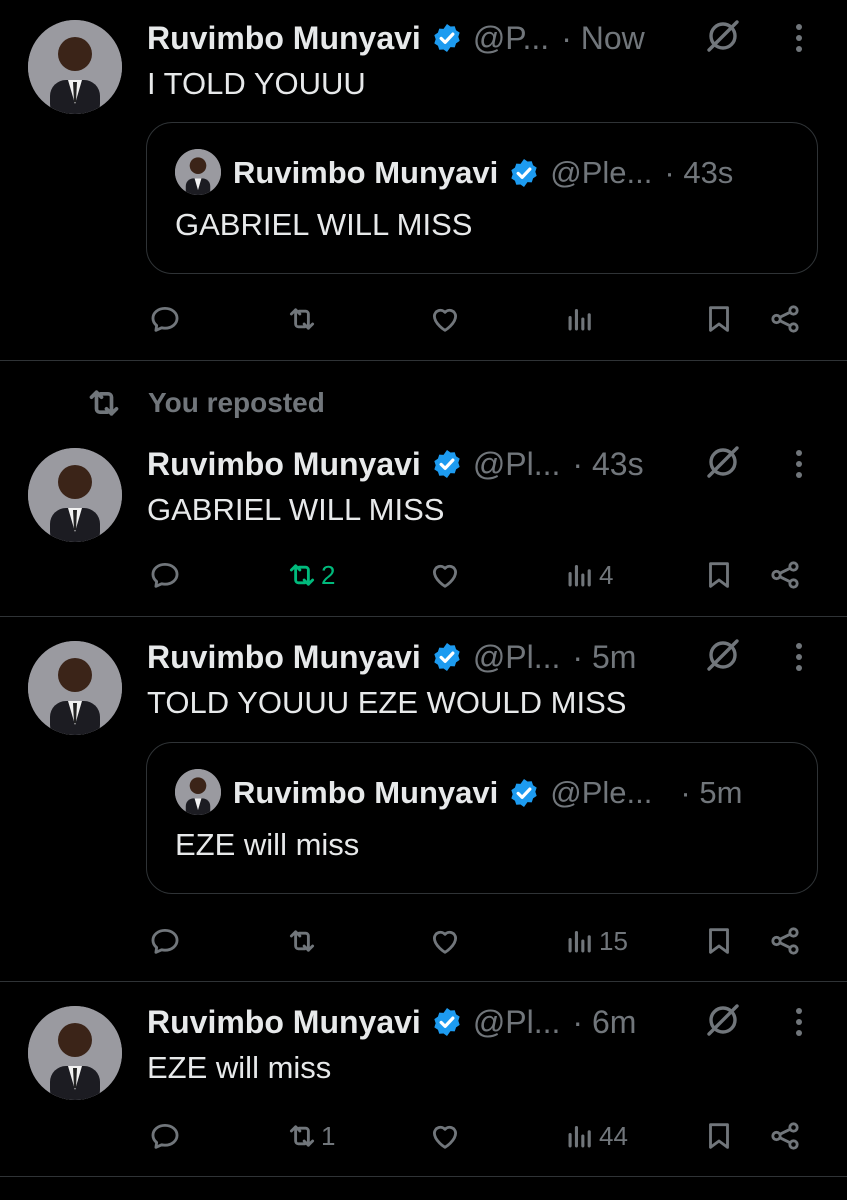 Image resolution: width=847 pixels, height=1200 pixels. What do you see at coordinates (603, 38) in the screenshot?
I see `timestamp: · Now` at bounding box center [603, 38].